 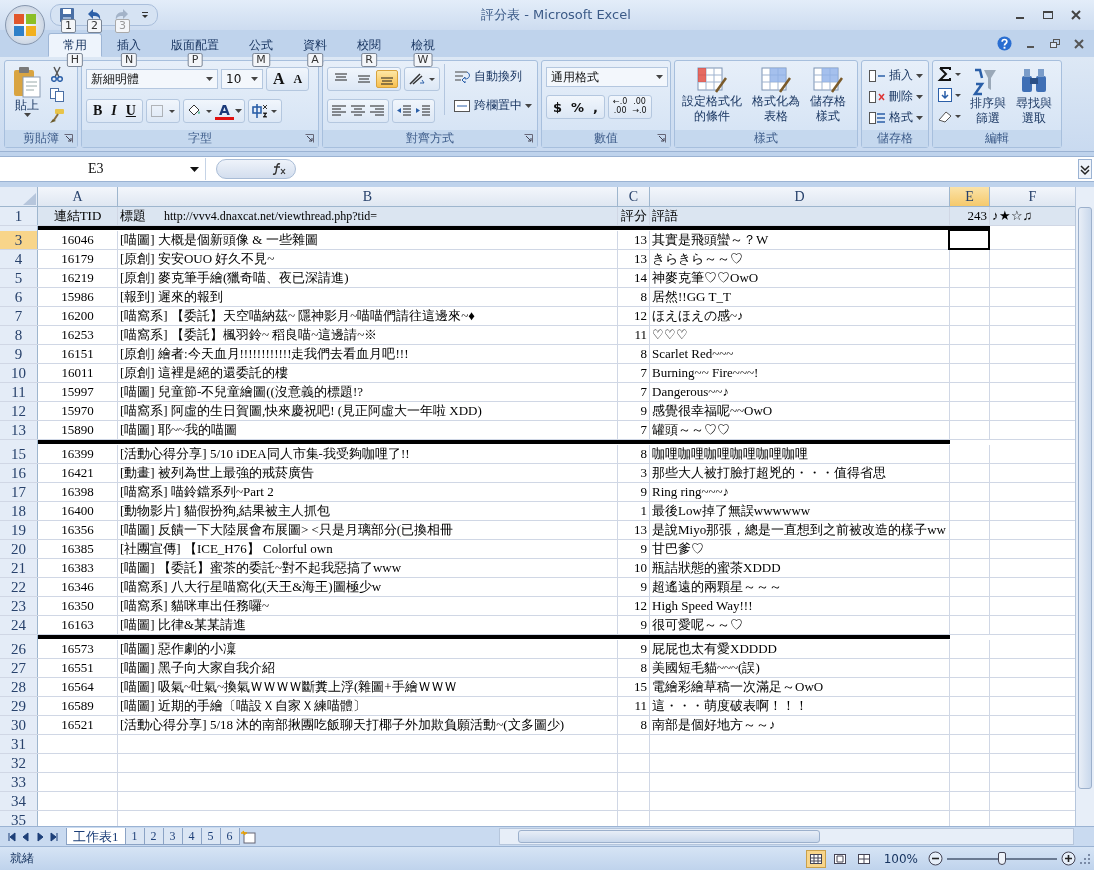 I want to click on row-header: 34, so click(x=19, y=801).